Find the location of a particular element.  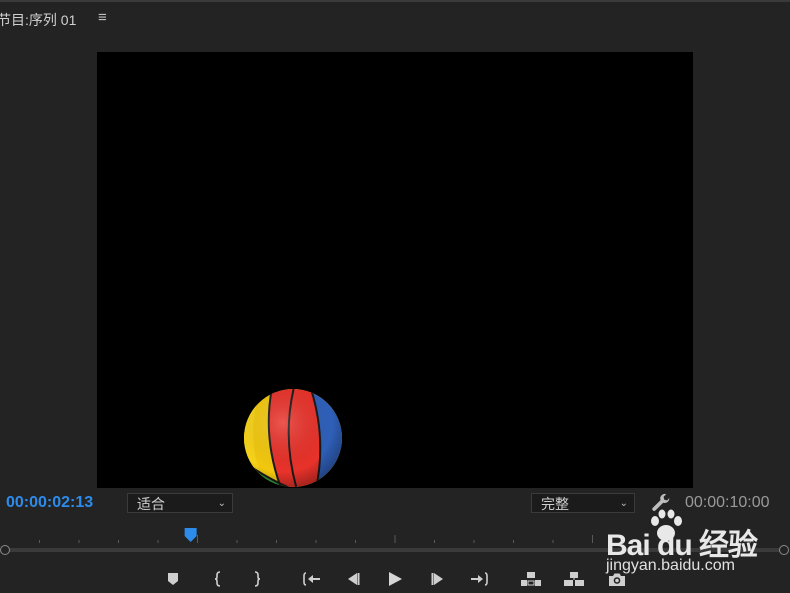

add-marker-button is located at coordinates (173, 579).